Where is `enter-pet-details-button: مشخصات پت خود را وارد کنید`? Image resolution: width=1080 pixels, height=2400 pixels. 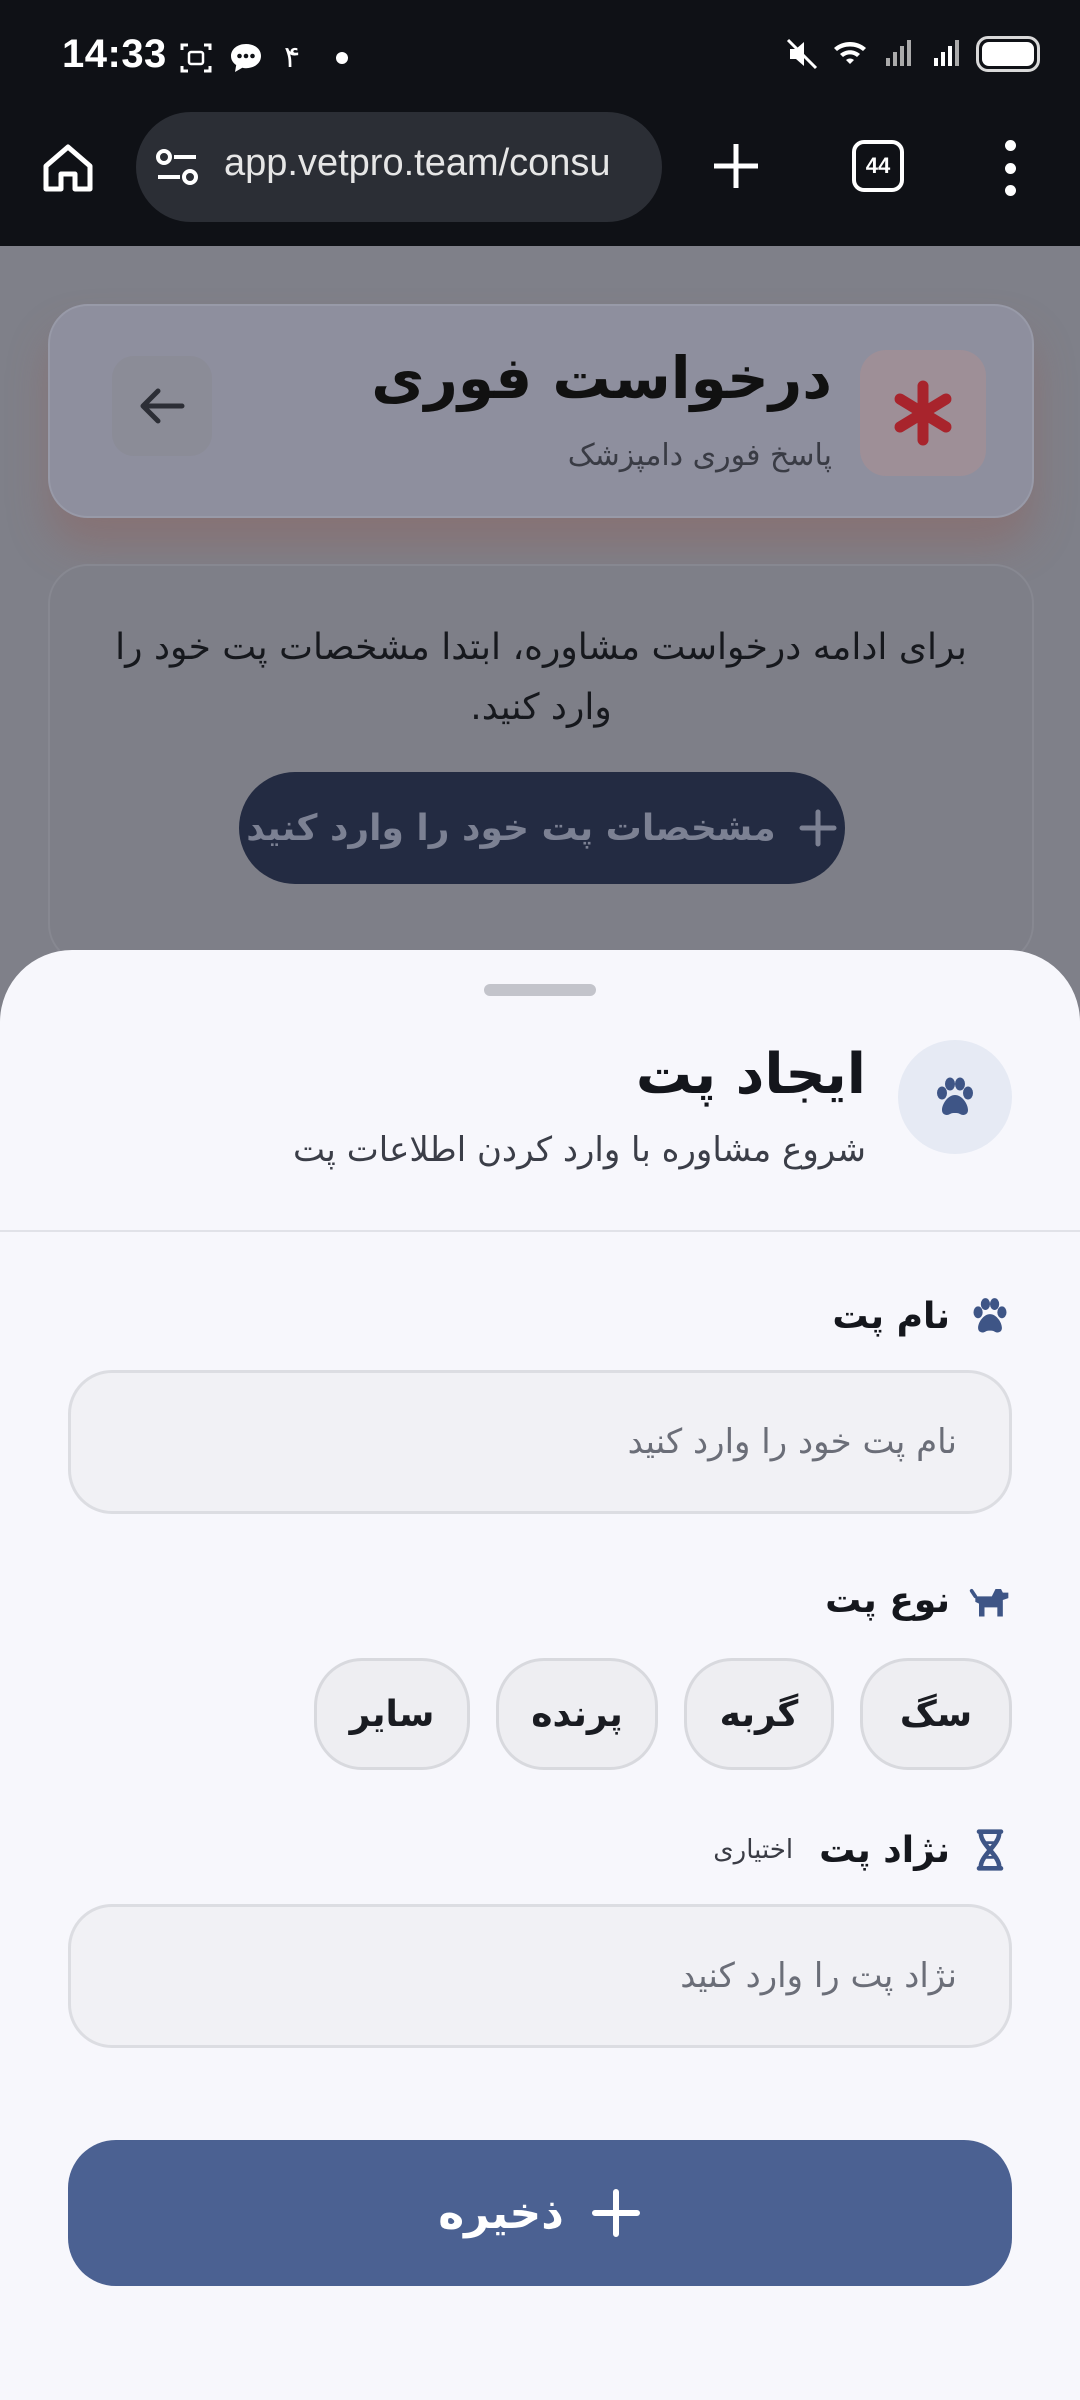
enter-pet-details-button: مشخصات پت خود را وارد کنید is located at coordinates (542, 828).